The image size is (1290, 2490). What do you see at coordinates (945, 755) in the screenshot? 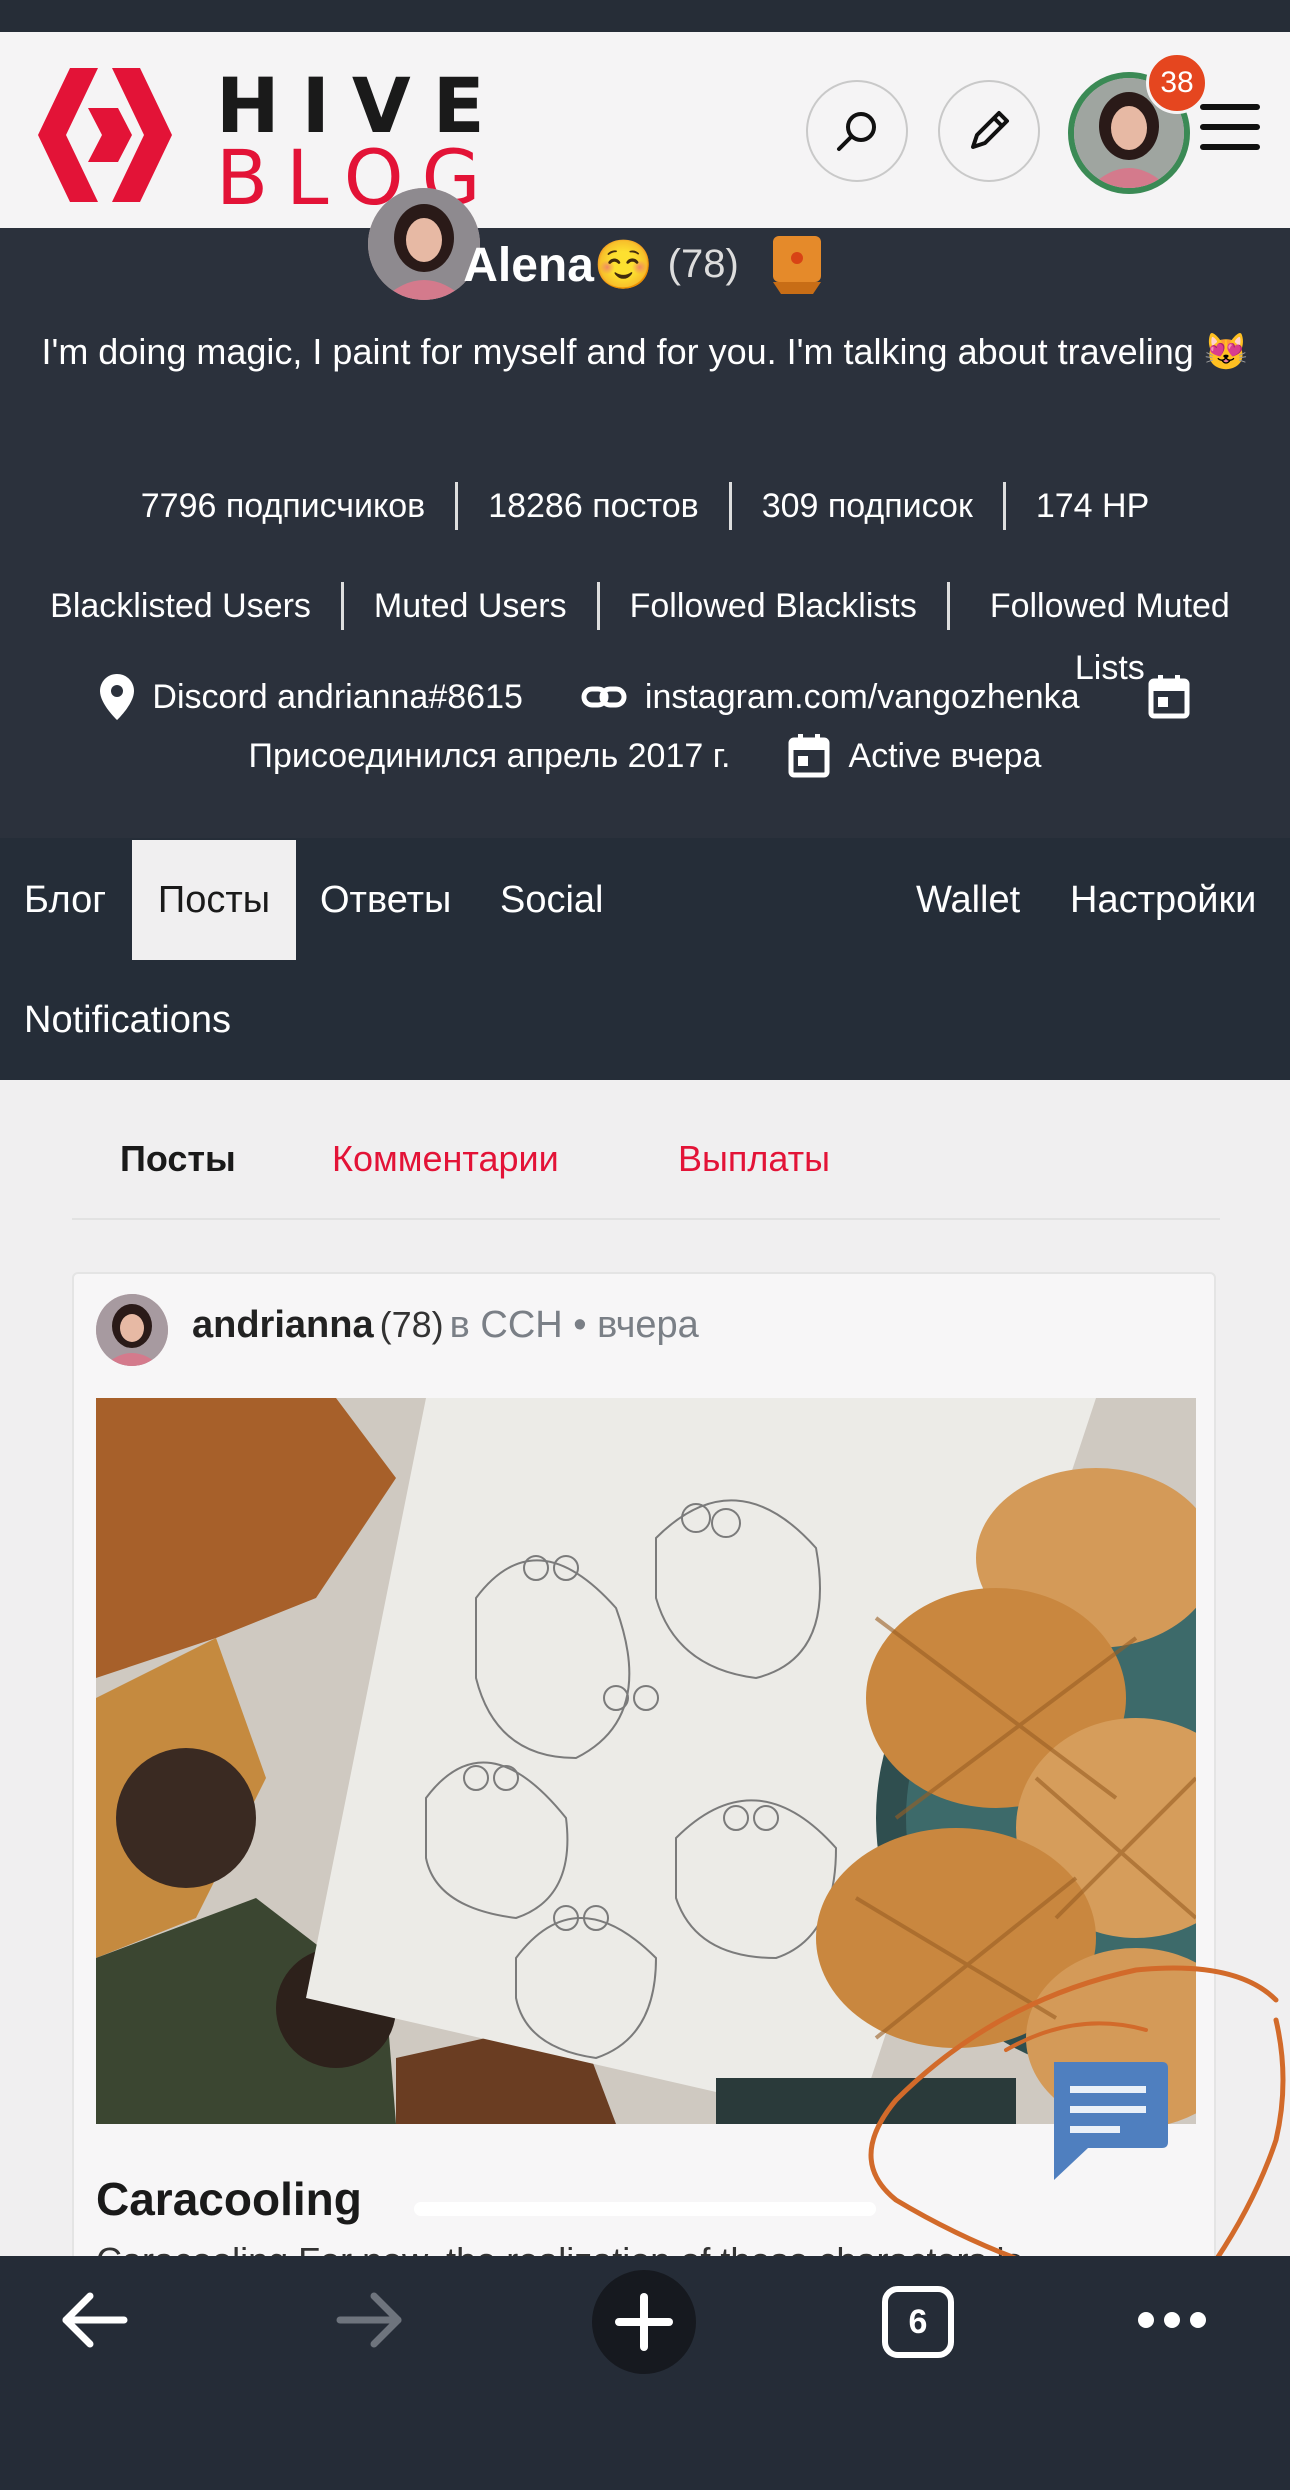
I see `profile-last-active: Active вчера` at bounding box center [945, 755].